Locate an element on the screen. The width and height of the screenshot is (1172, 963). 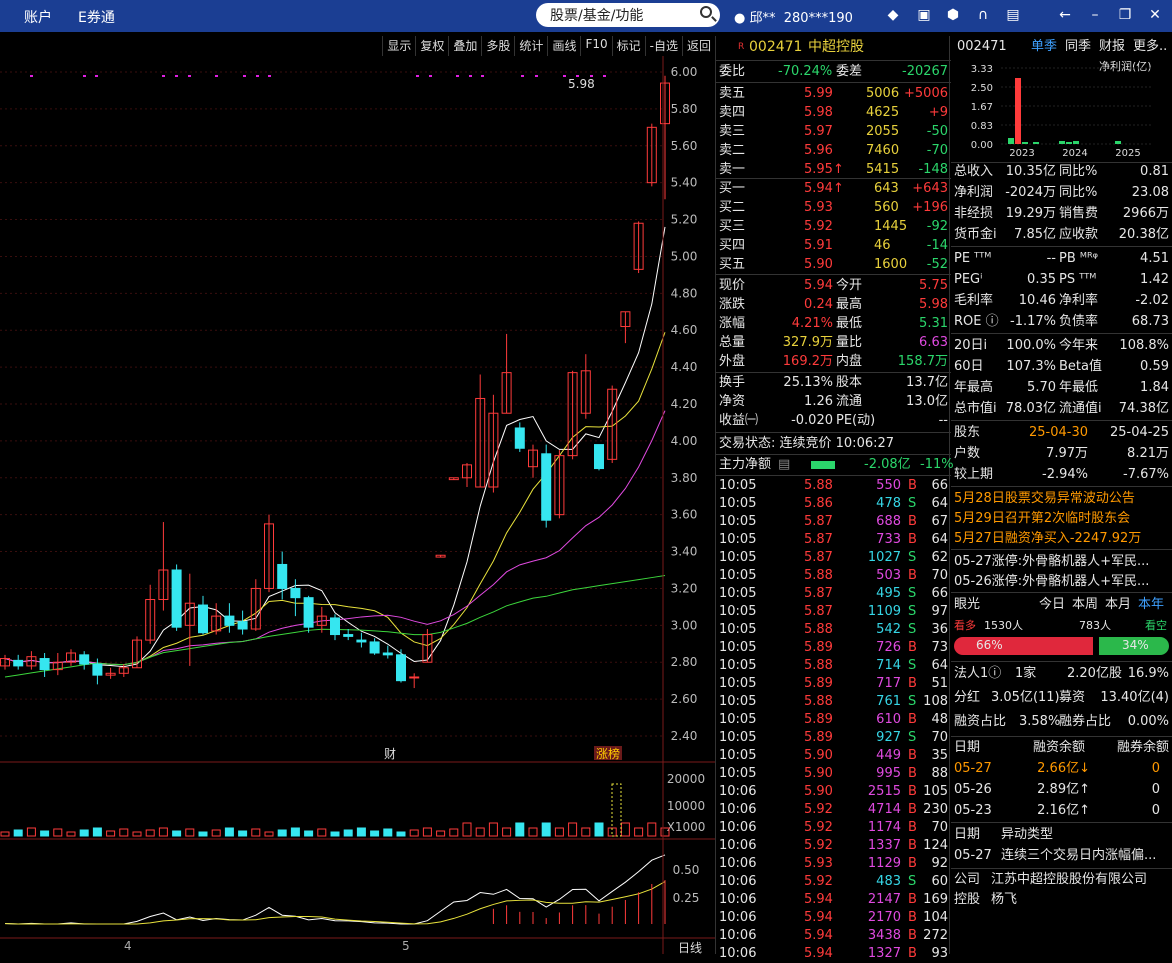
tick-row: 10:05 5.87 1109 S 97 is located at coordinates (833, 611).